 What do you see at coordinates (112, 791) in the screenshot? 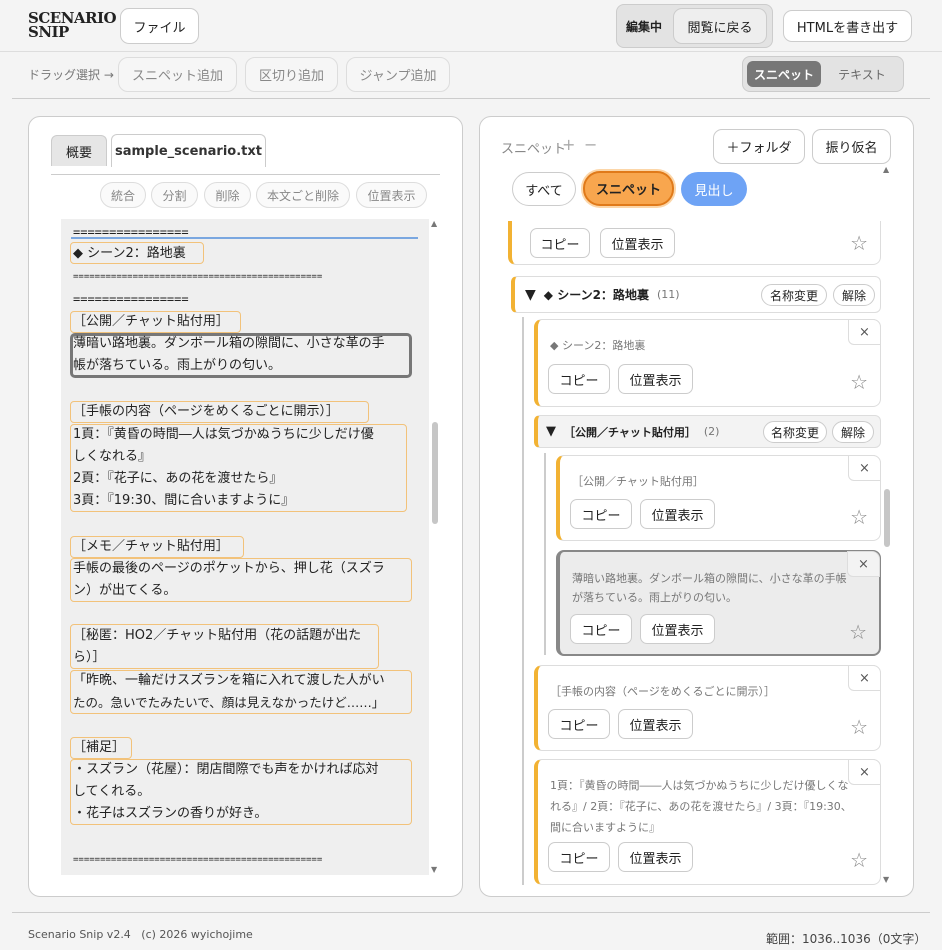
I see `text-line: してくれる。` at bounding box center [112, 791].